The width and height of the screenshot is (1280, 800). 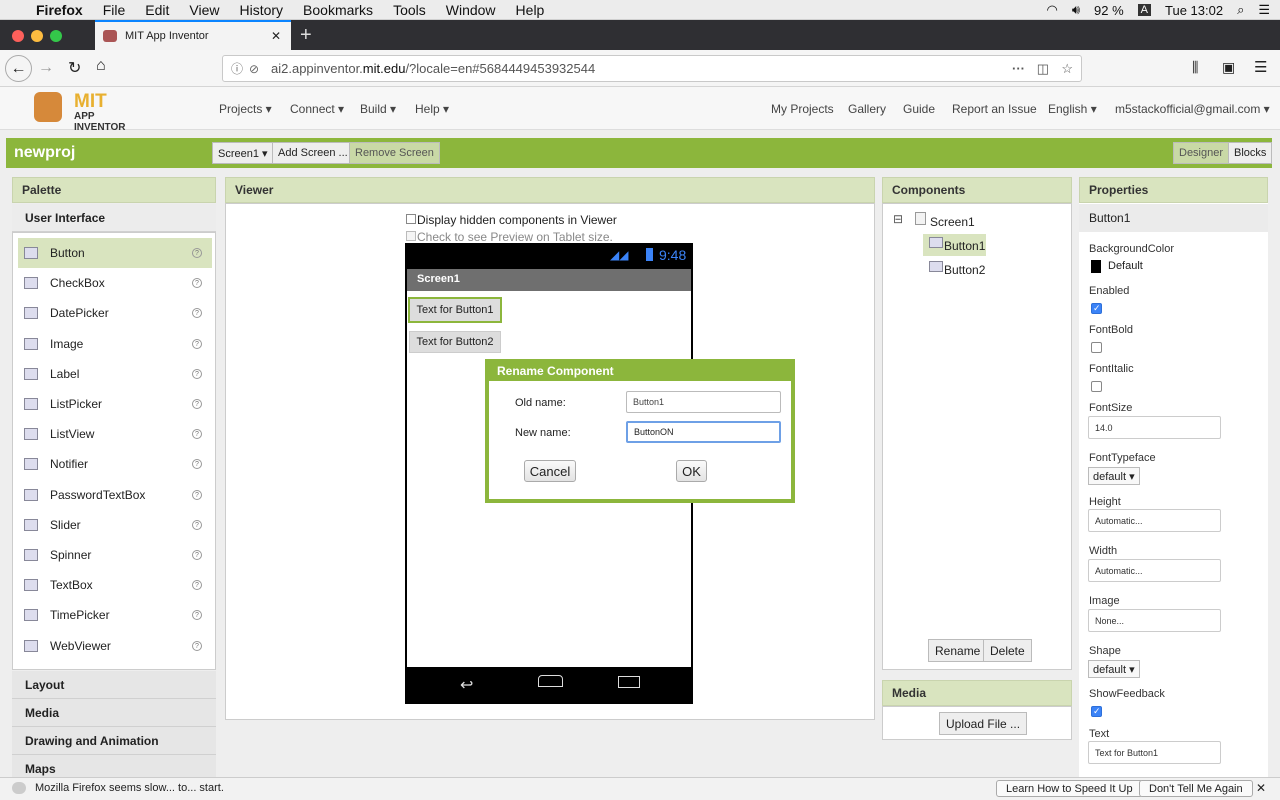 I want to click on link-gallery: Gallery, so click(x=867, y=109).